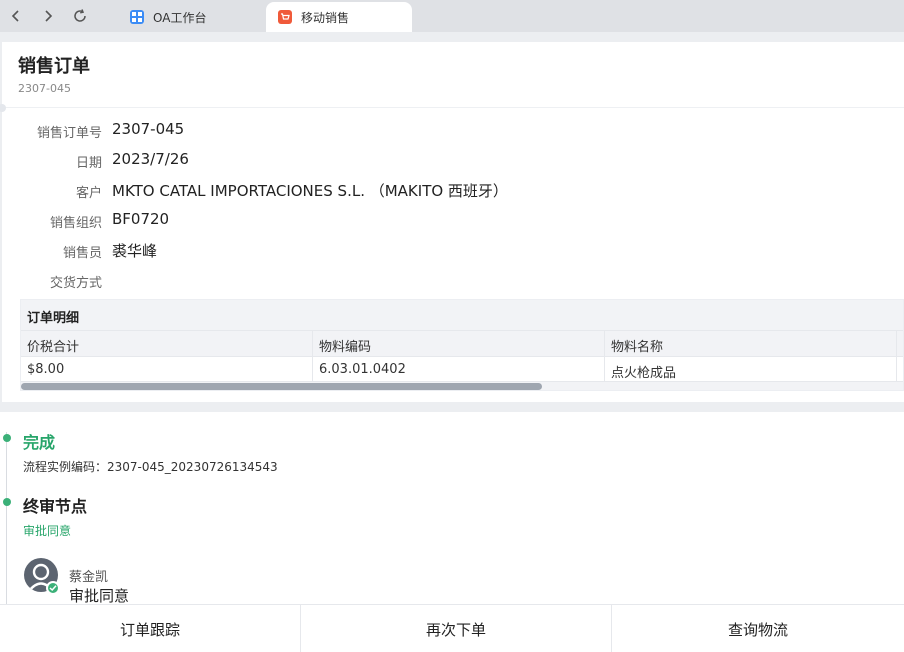  I want to click on field-value: 2307-045, so click(148, 129).